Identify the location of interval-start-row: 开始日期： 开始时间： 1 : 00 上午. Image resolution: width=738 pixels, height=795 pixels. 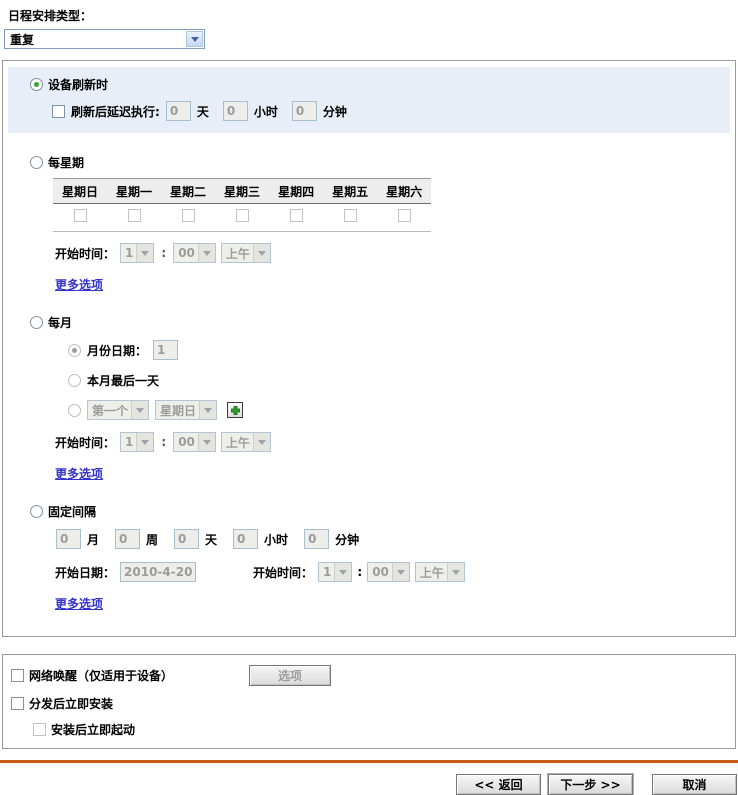
(392, 572).